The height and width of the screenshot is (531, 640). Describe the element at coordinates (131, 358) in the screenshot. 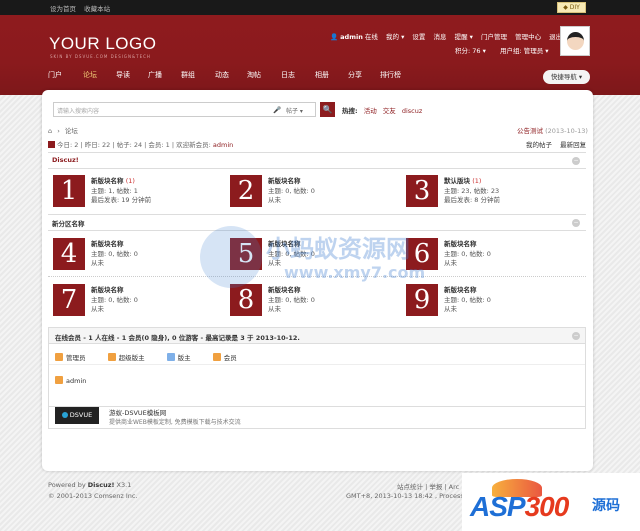

I see `legend-label: 超级版主` at that location.